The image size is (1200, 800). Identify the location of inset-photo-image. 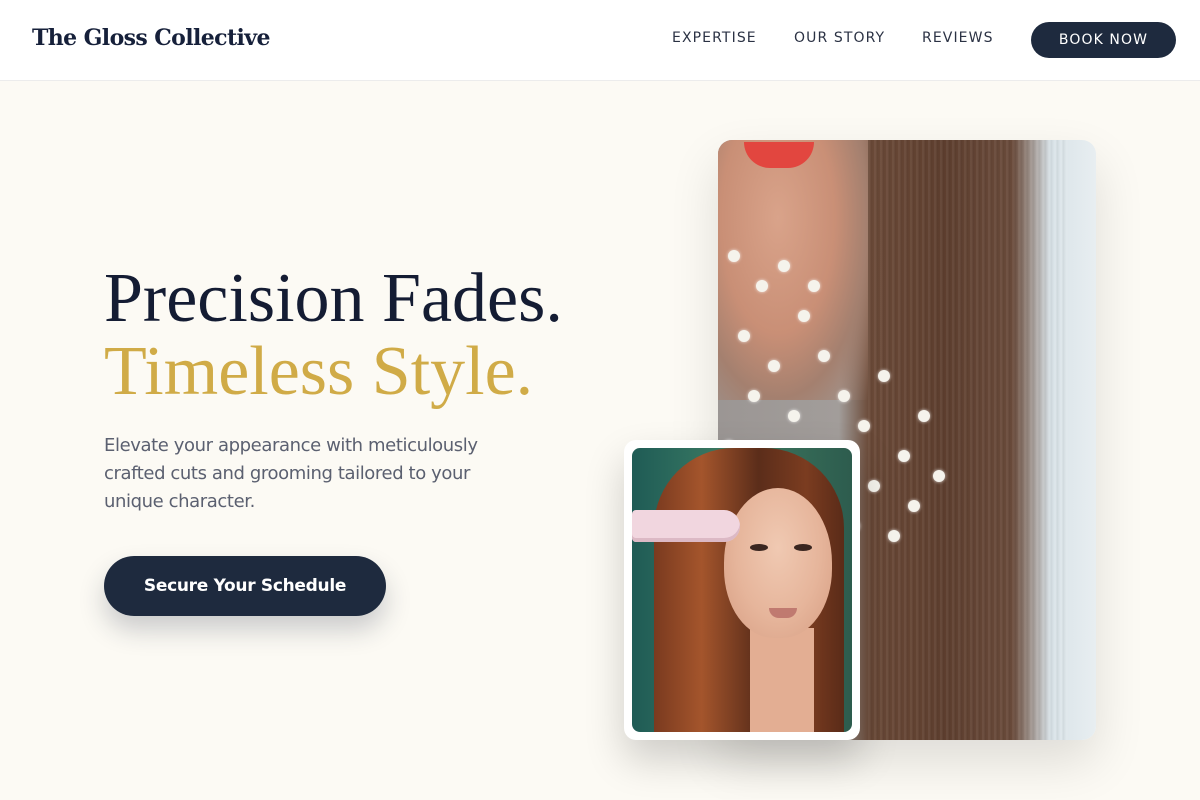
(742, 590).